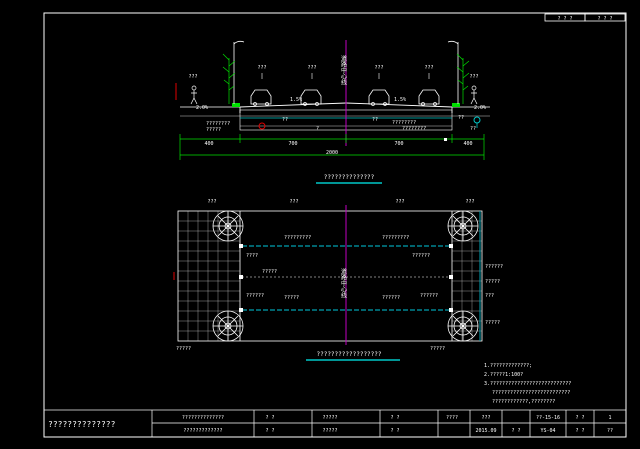 This screenshot has width=640, height=449. Describe the element at coordinates (394, 431) in the screenshot. I see `tb-r2-c4: ? ?` at that location.